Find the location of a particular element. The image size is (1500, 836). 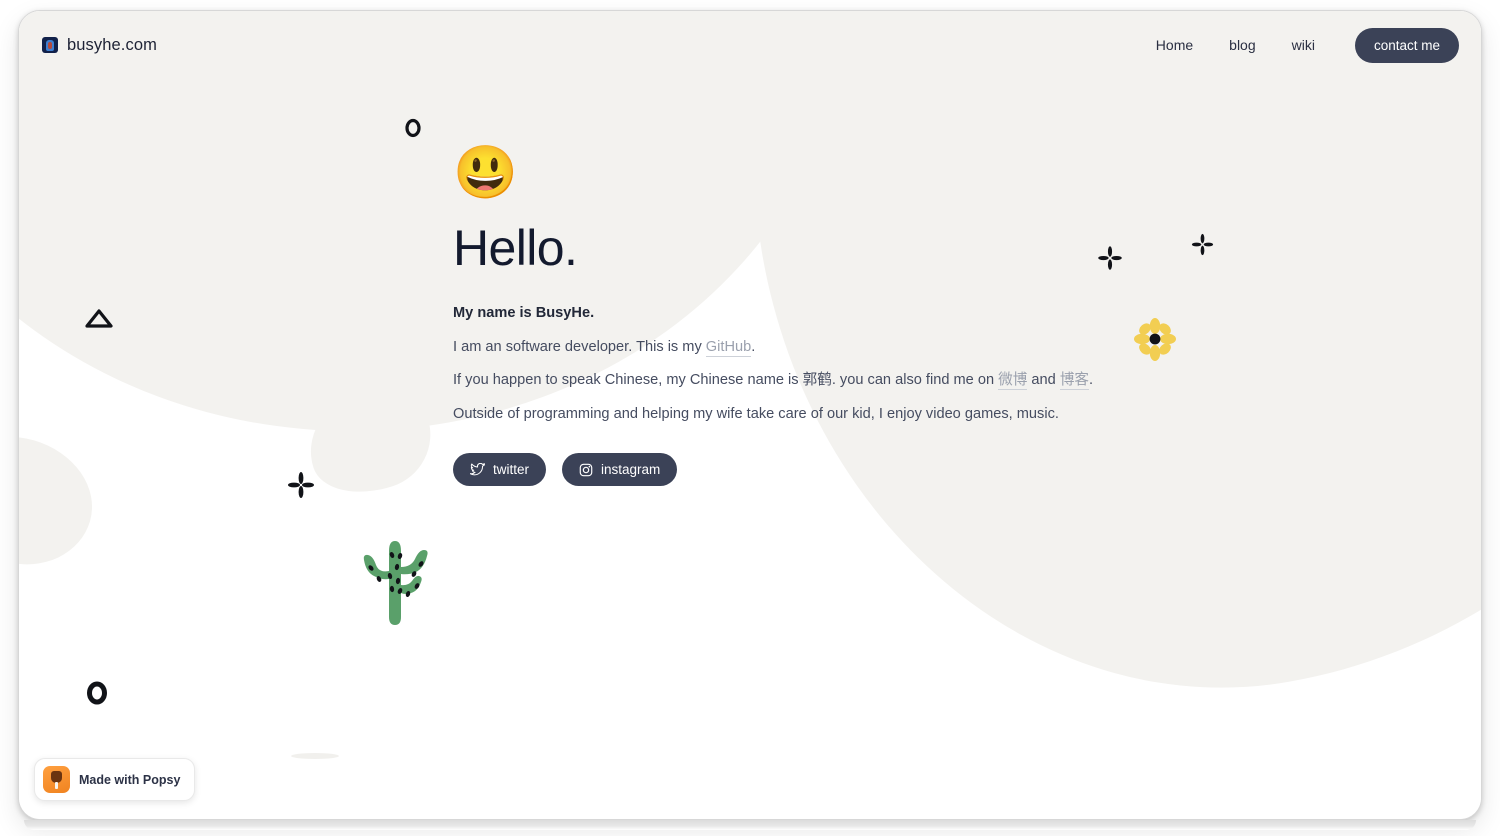

occupation-text-before: I am an software developer. This is my is located at coordinates (579, 346).